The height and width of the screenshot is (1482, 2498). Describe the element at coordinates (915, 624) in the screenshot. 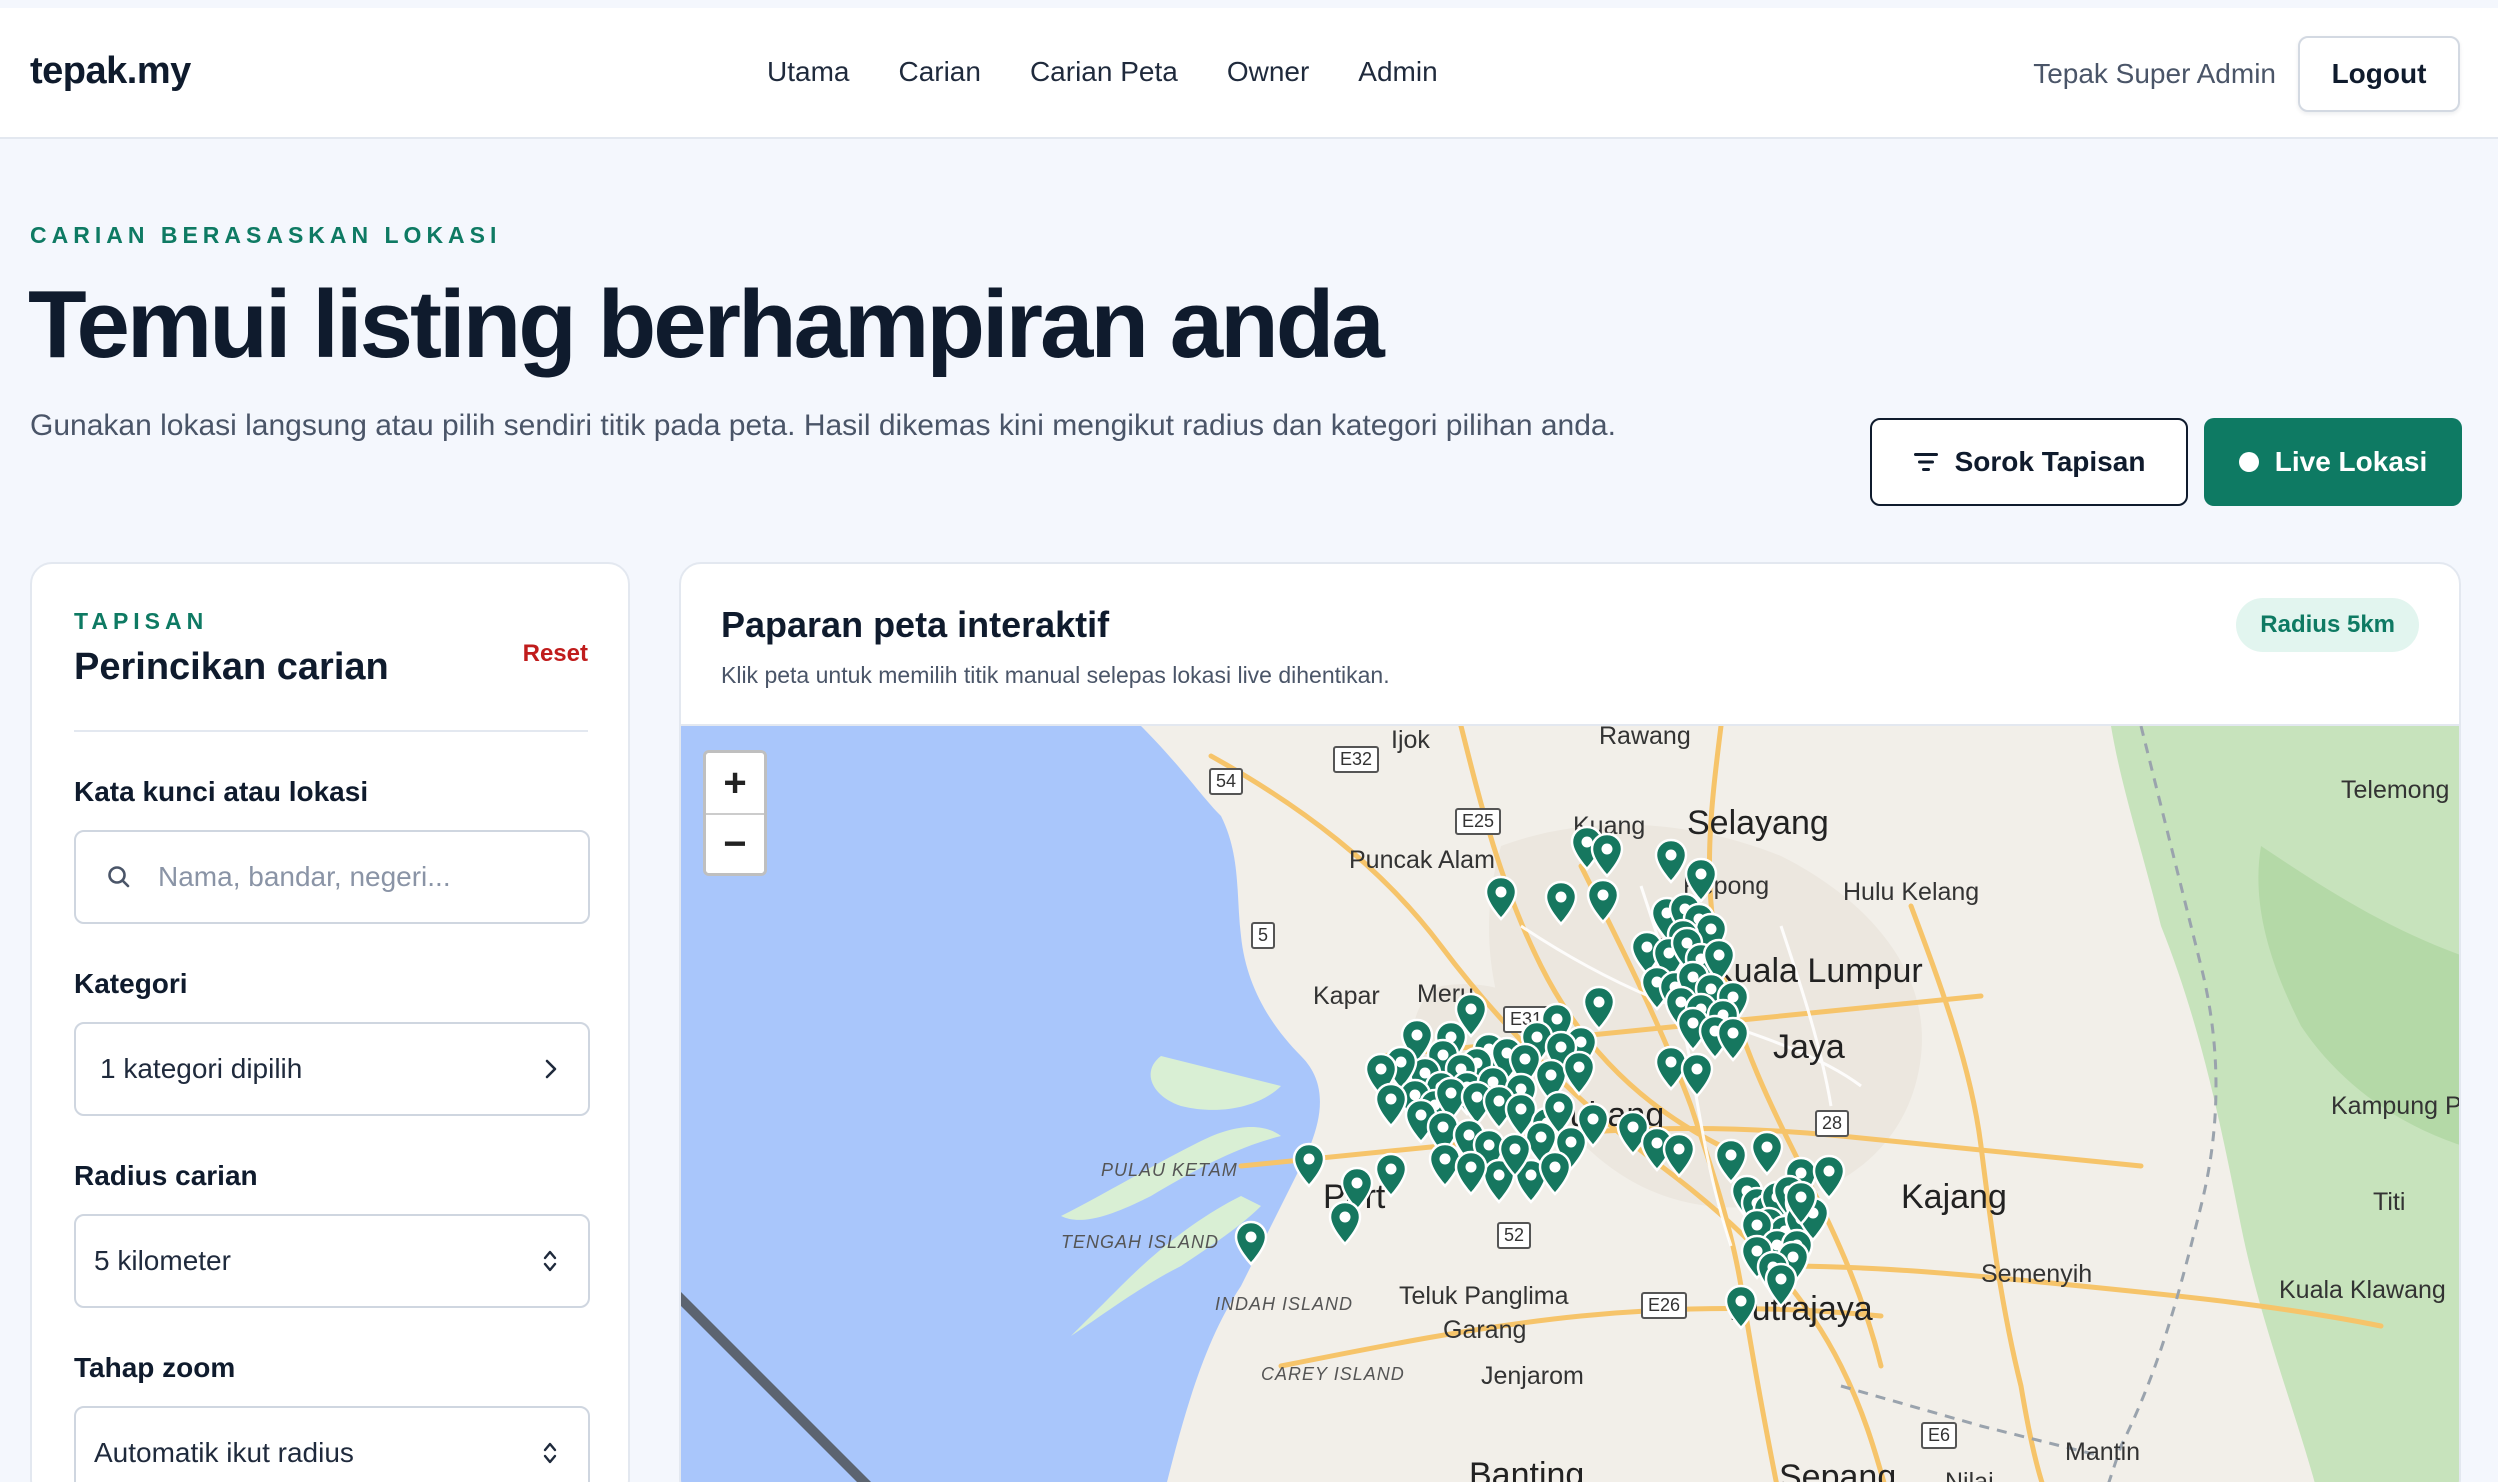

I see `map-title: Paparan peta interaktif` at that location.